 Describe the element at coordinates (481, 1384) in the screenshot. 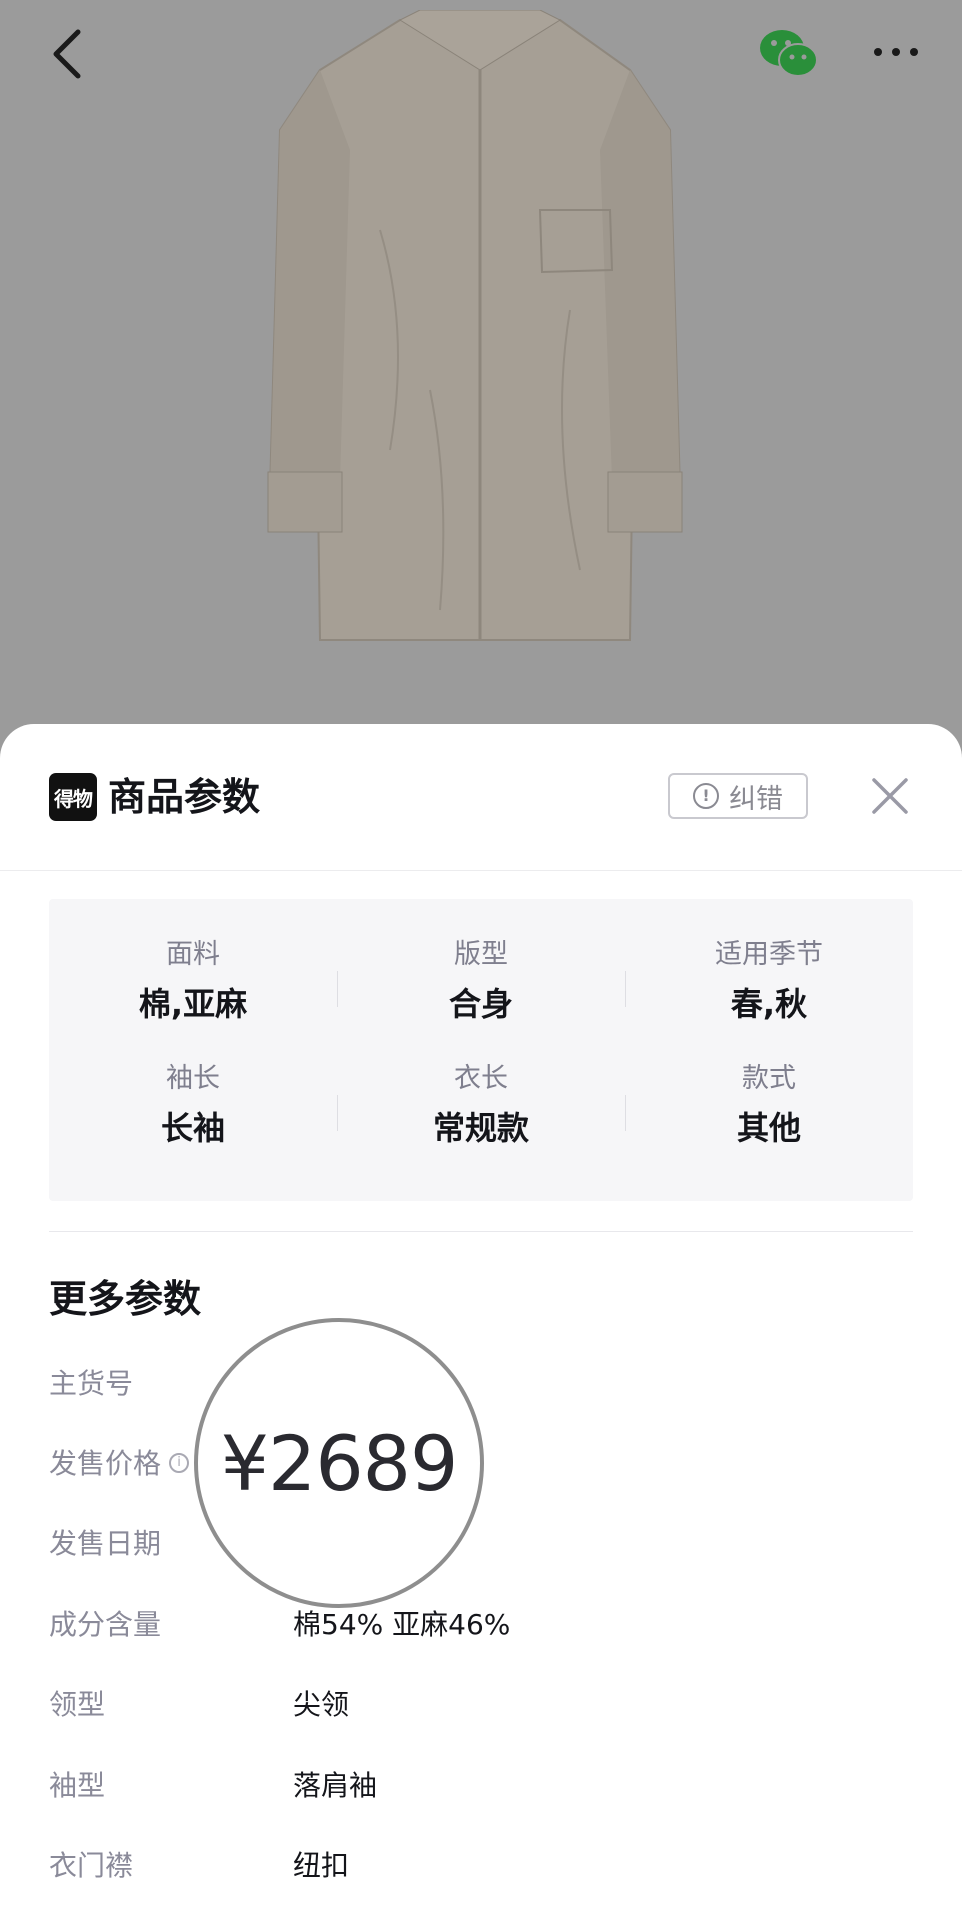

I see `param-row: 主货号` at that location.